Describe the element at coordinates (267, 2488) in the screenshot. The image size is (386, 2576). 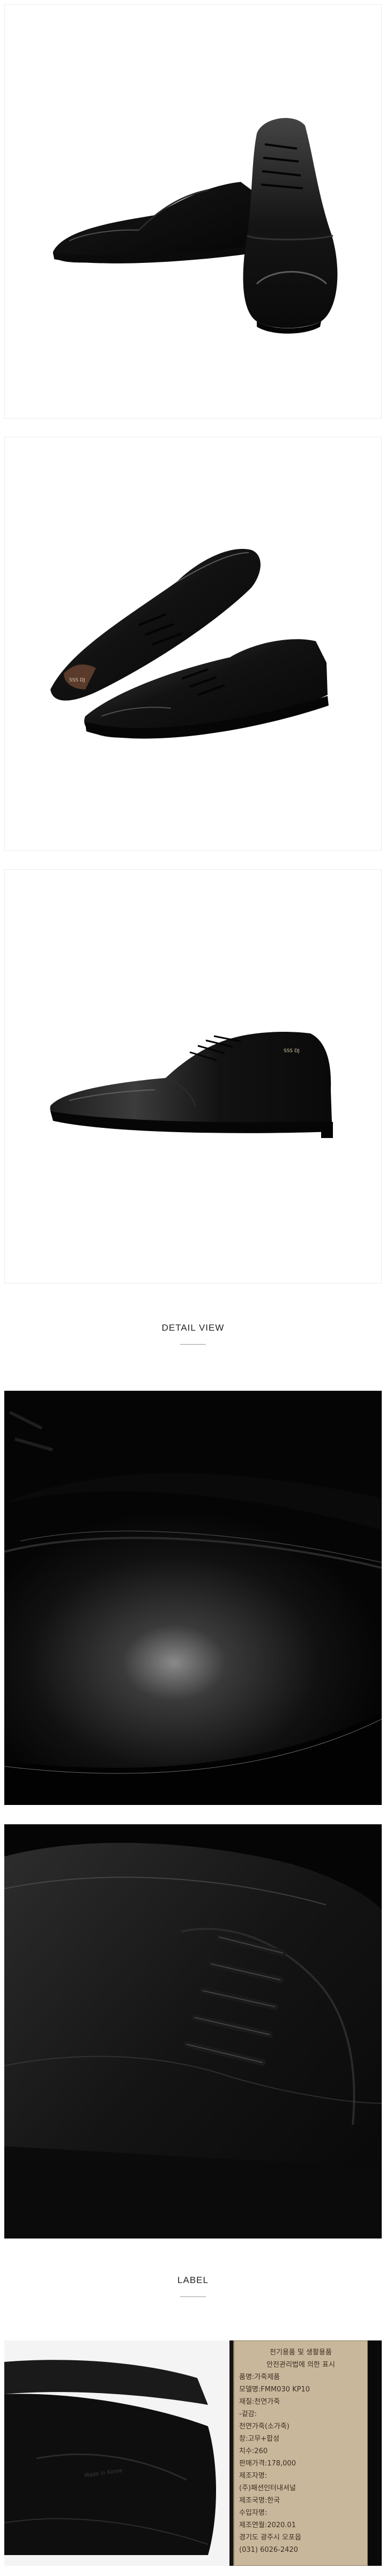
I see `tag-line: (주)패션인터내셔널` at that location.